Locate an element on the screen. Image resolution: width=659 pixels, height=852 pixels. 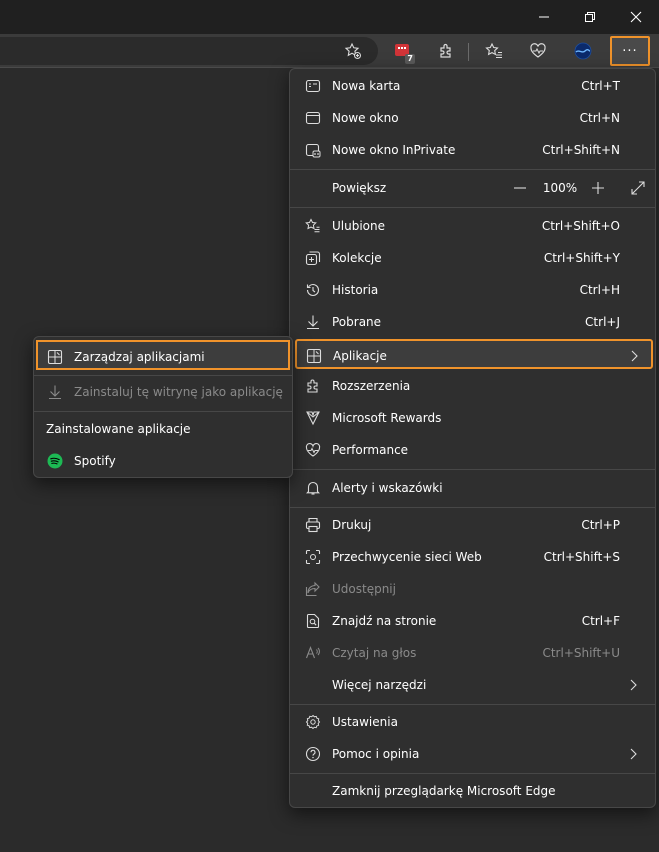
menu-item-settings: Ustawienia is located at coordinates (473, 722).